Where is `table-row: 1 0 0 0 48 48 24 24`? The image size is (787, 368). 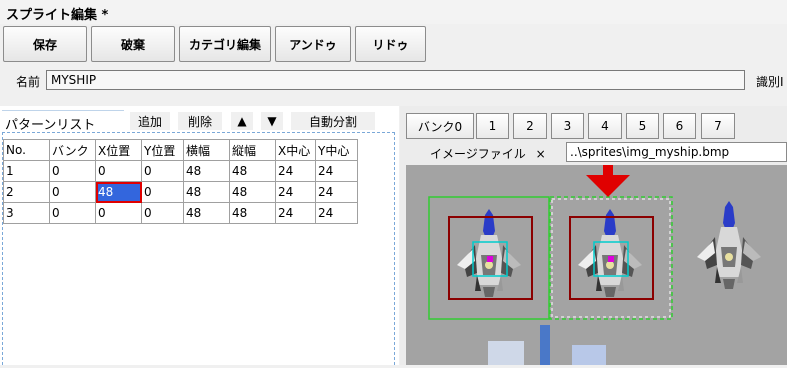
table-row: 1 0 0 0 48 48 24 24 is located at coordinates (180, 171).